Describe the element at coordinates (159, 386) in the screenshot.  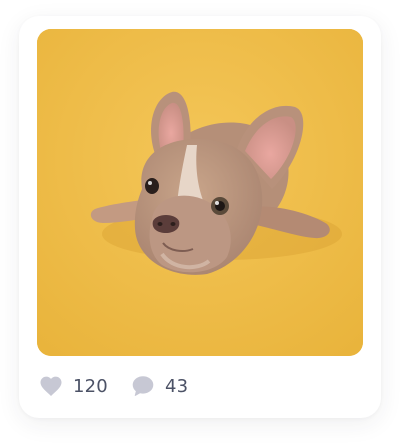
I see `comment-button: 43` at that location.